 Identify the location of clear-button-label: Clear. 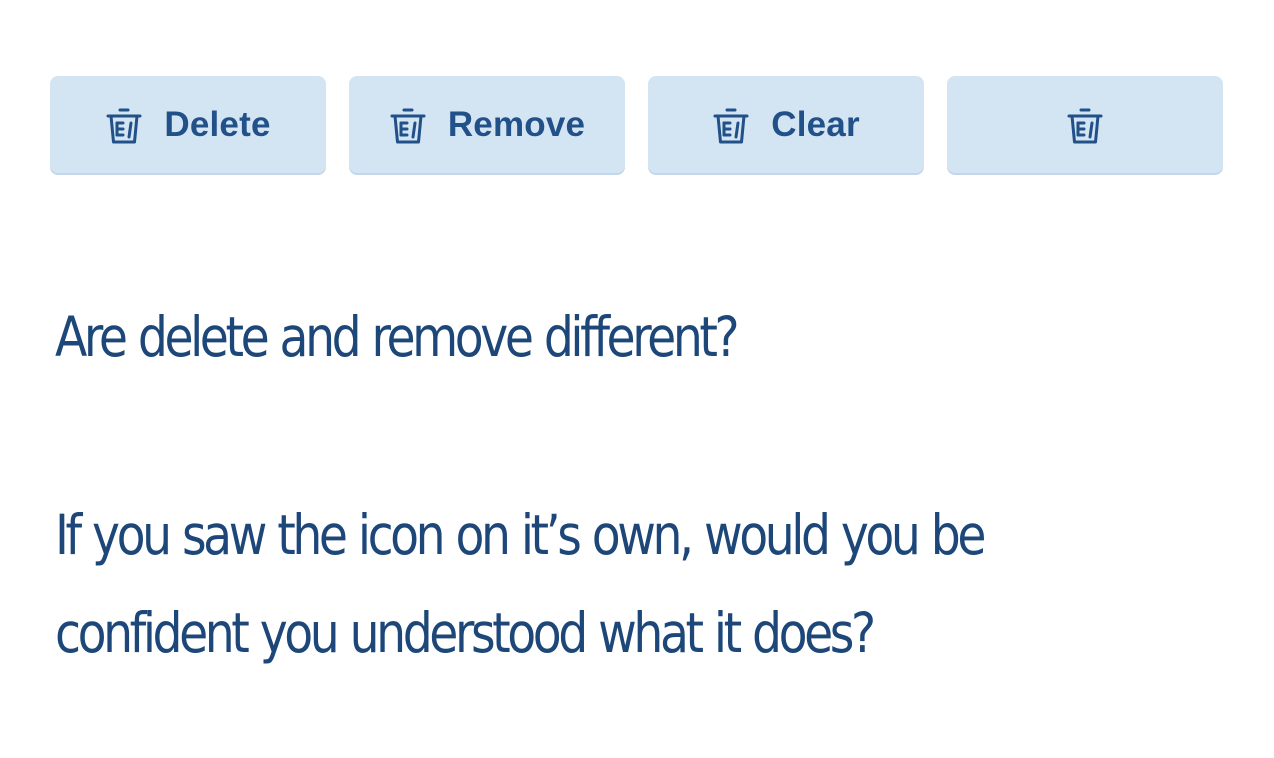
(815, 124).